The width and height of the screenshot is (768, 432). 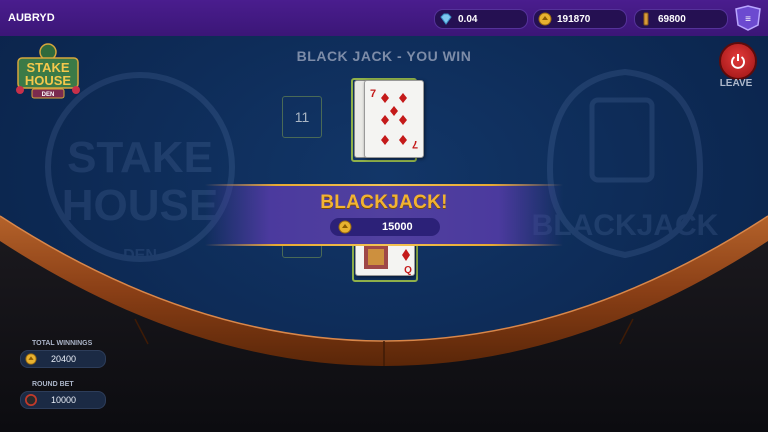 I want to click on gem-icon, so click(x=446, y=19).